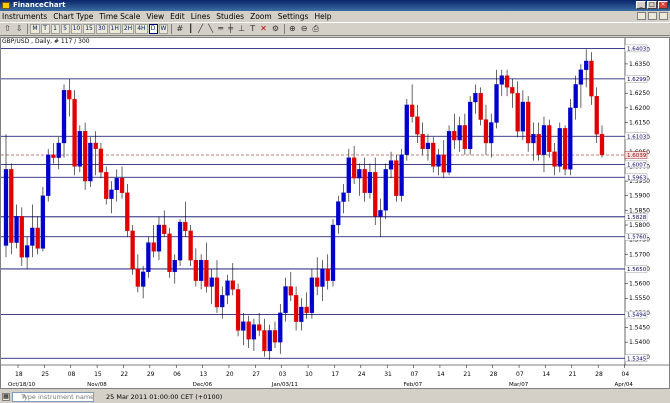  Describe the element at coordinates (190, 29) in the screenshot. I see `candles-icon: ┃` at that location.